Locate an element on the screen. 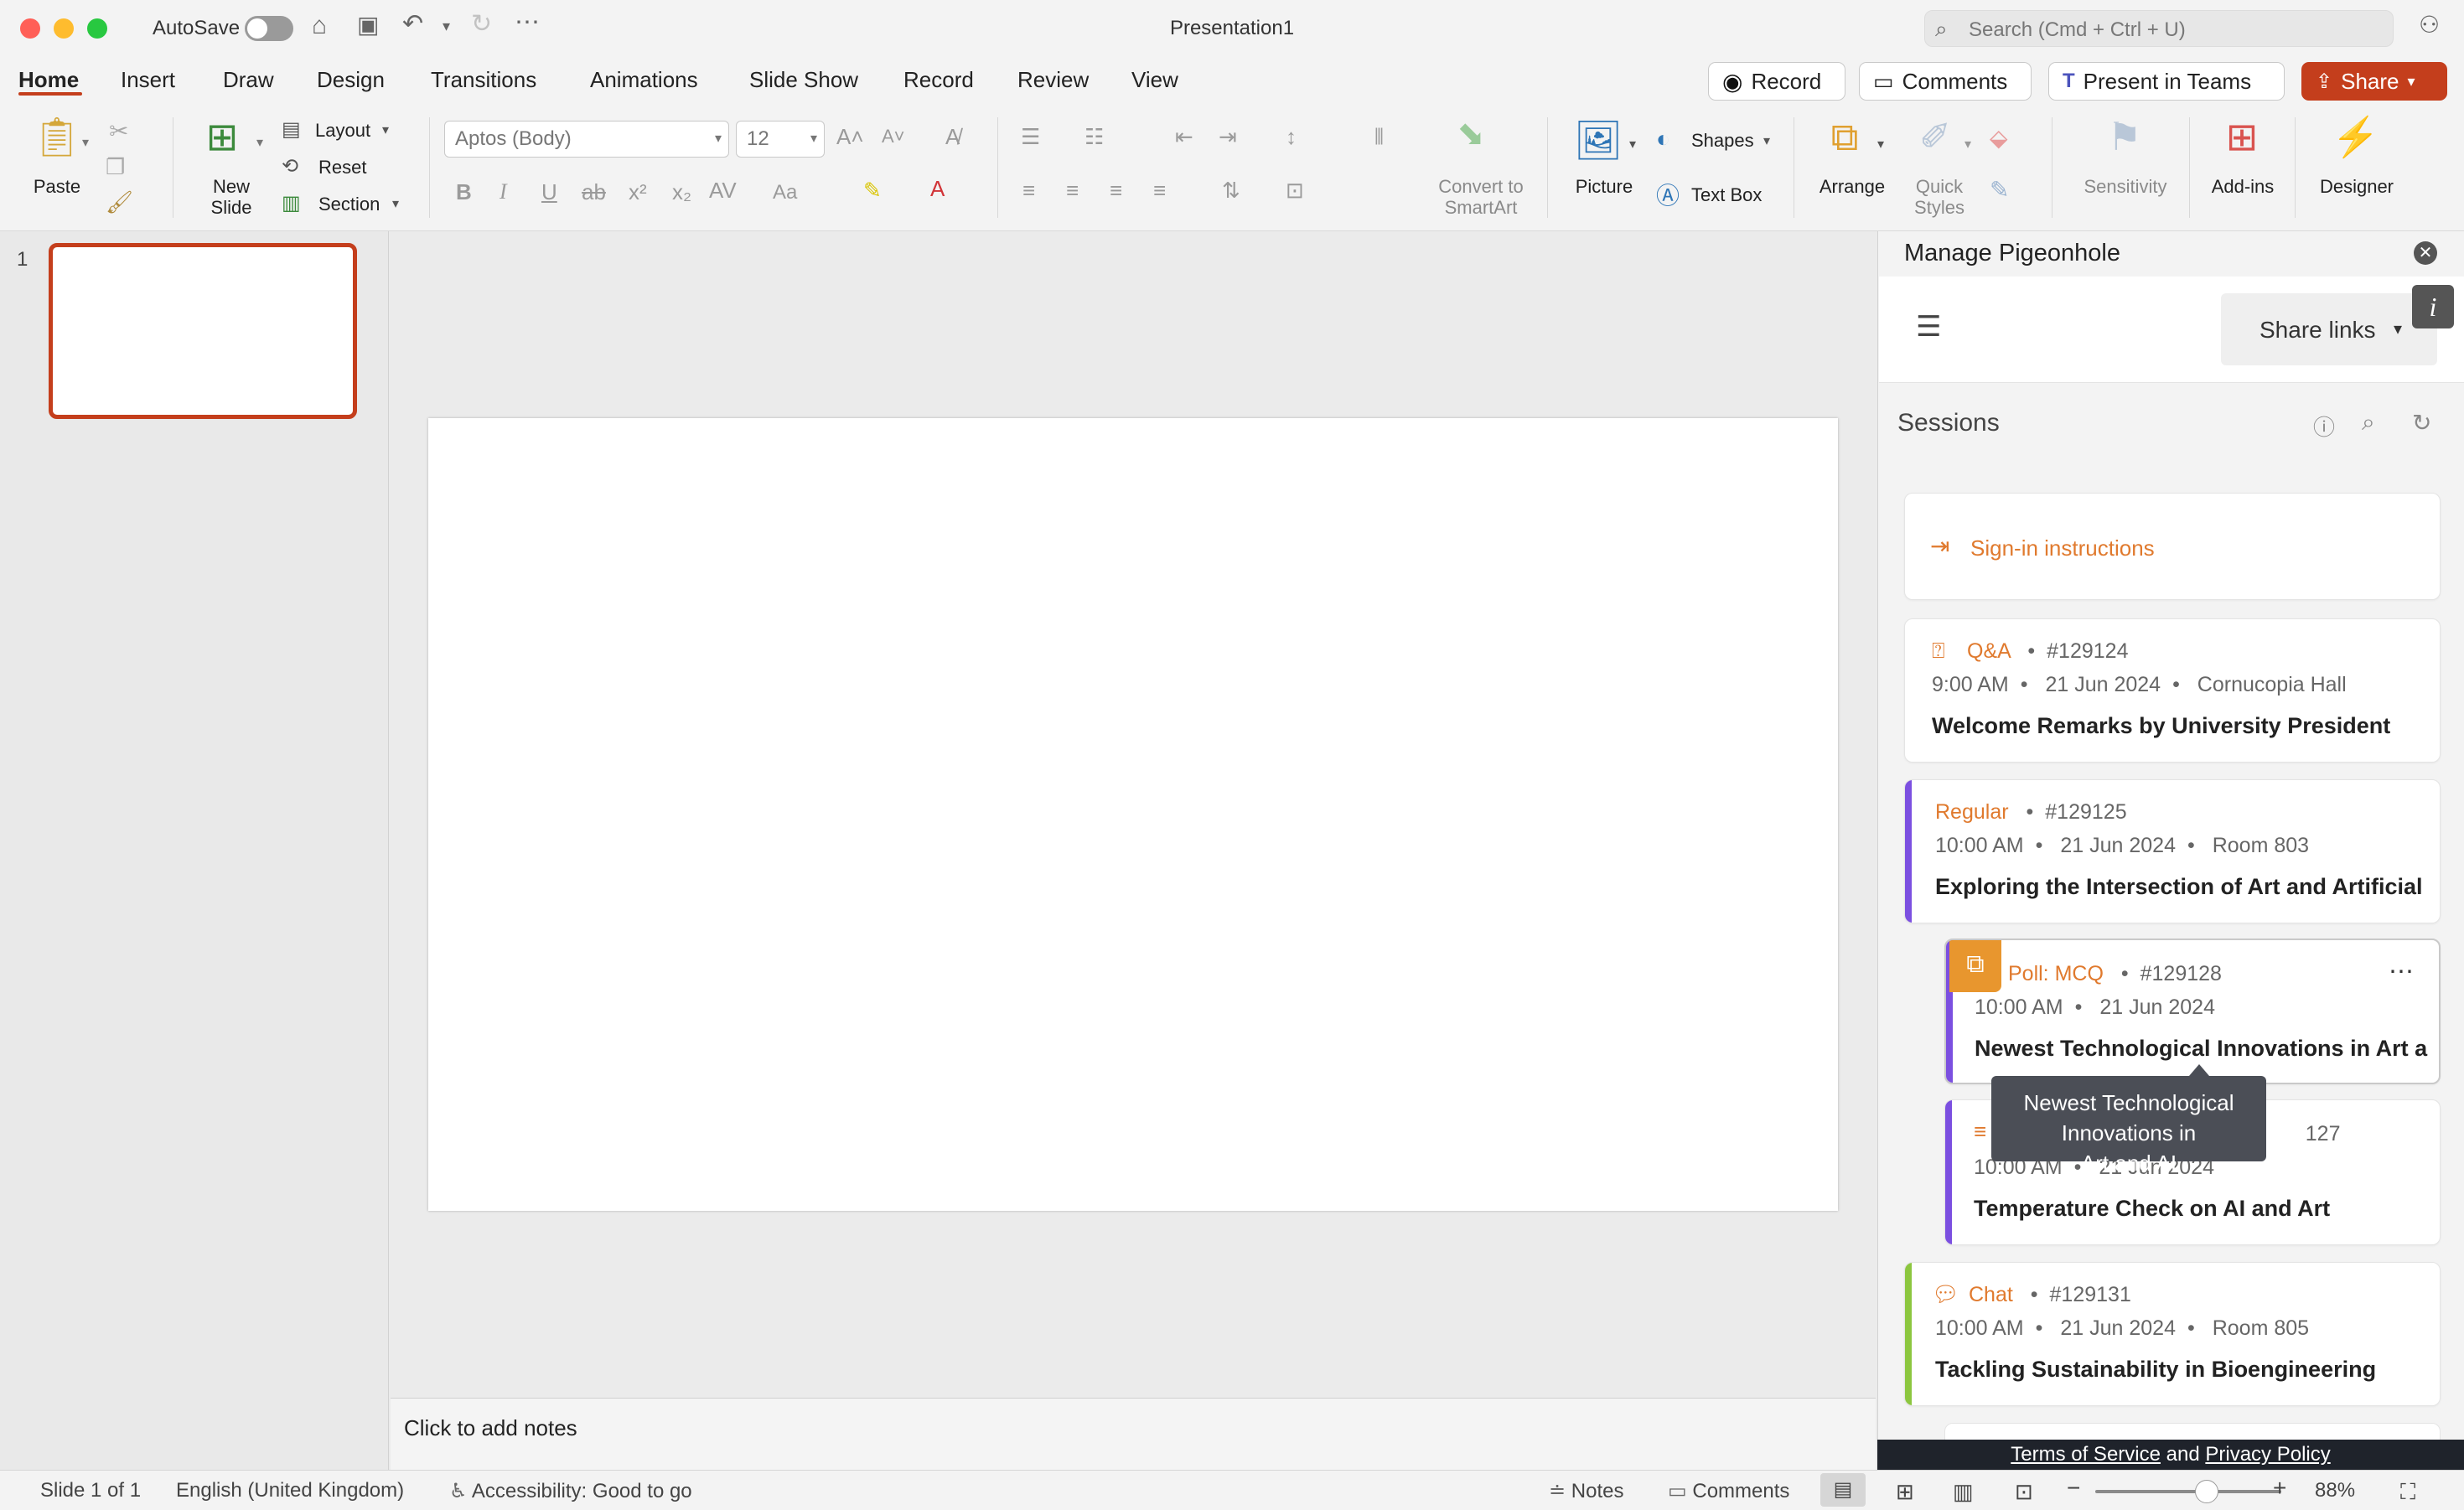 The image size is (2464, 1510). paste-label: Paste is located at coordinates (57, 186).